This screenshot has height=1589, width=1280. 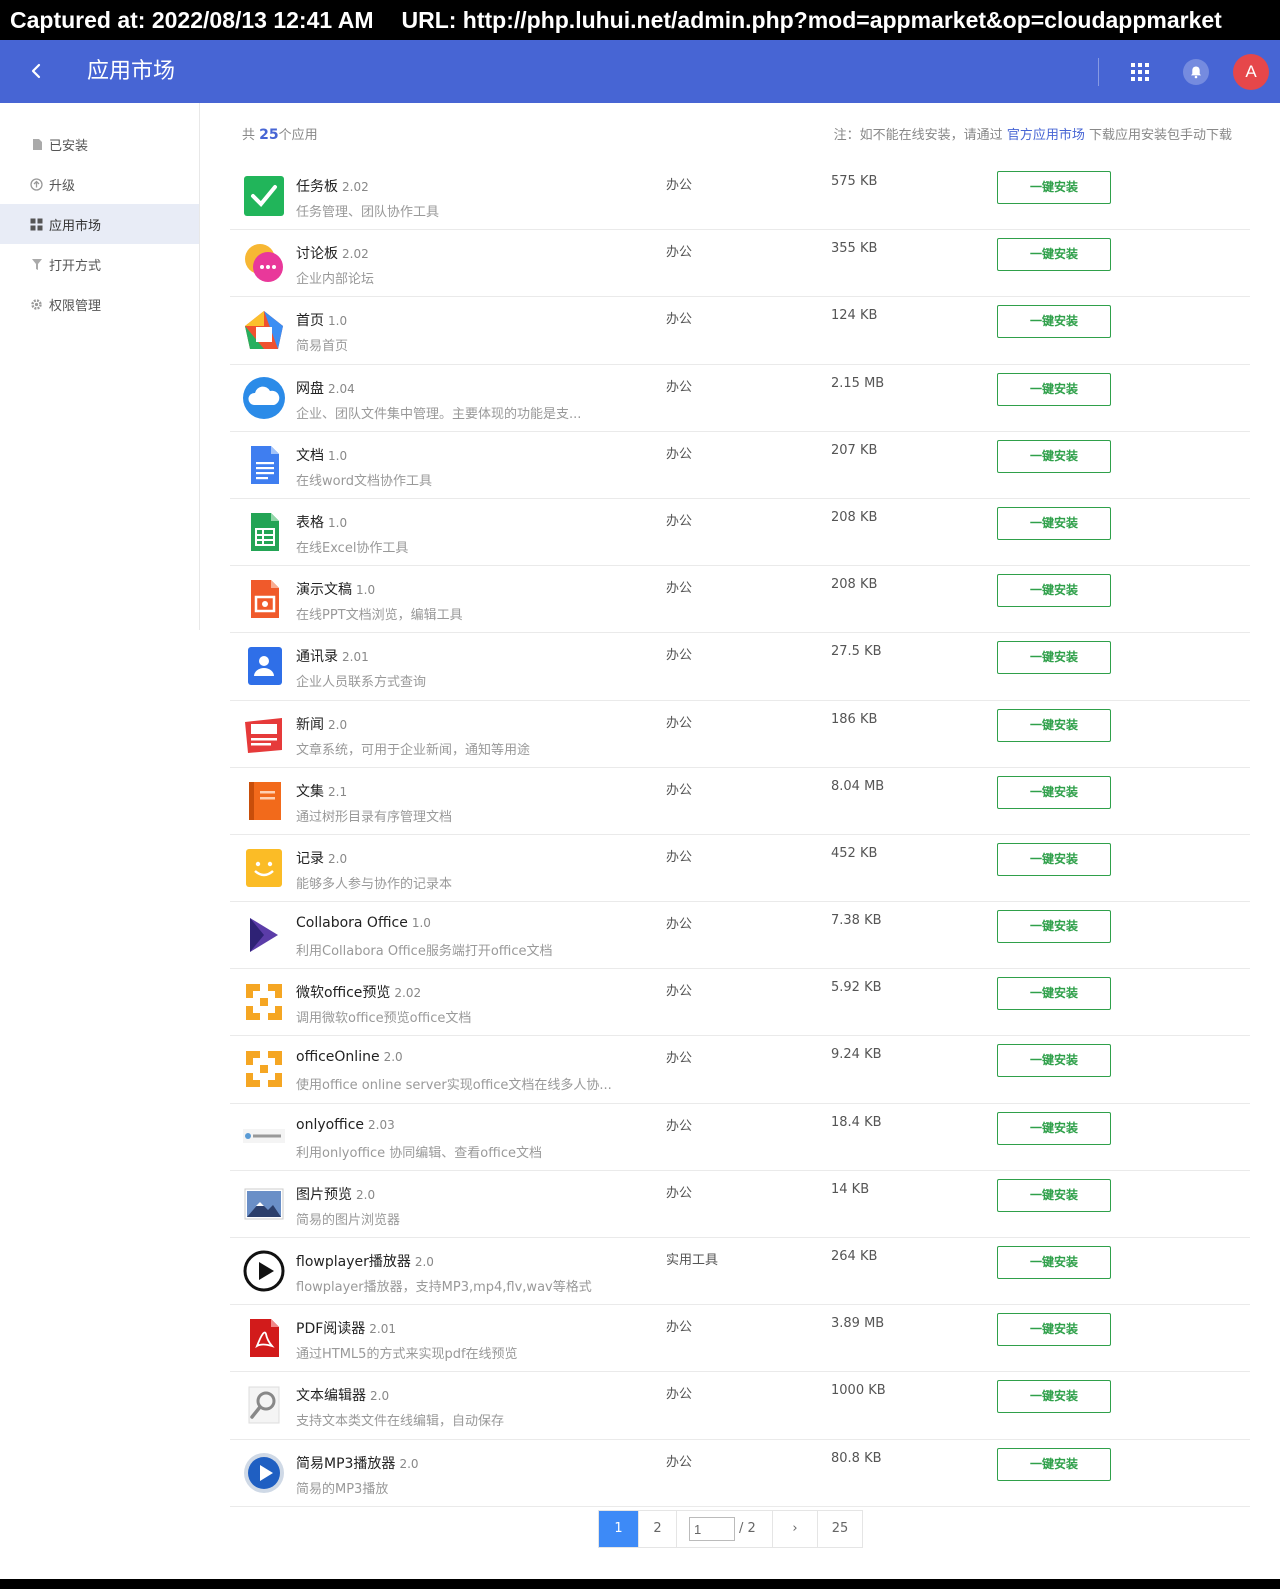 I want to click on app-size: 14 KB, so click(x=850, y=1189).